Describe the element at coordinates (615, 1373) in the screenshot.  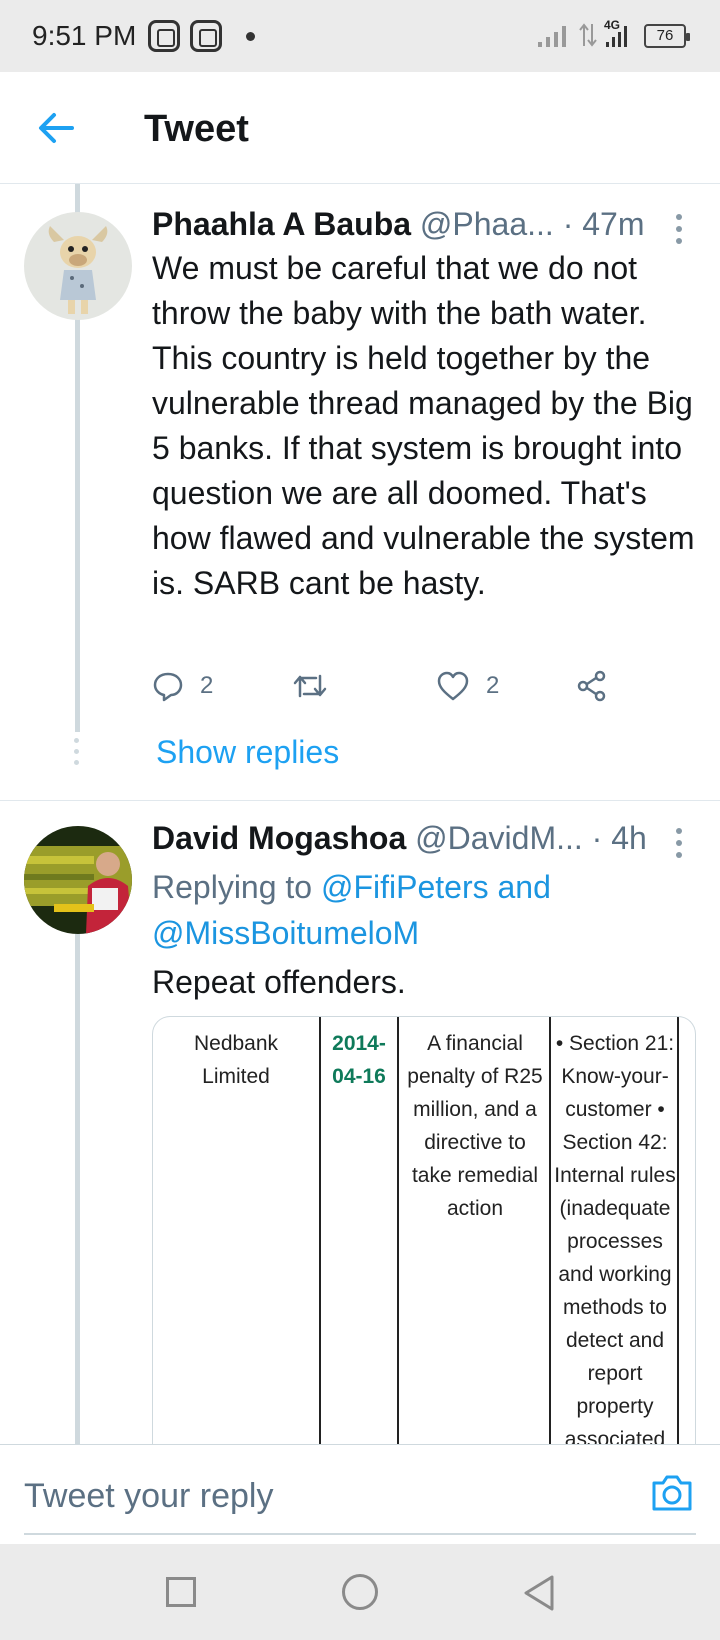
I see `table-cell-line: report` at that location.